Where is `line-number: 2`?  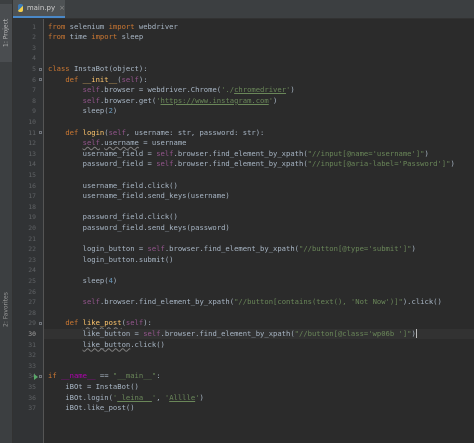 line-number: 2 is located at coordinates (34, 37).